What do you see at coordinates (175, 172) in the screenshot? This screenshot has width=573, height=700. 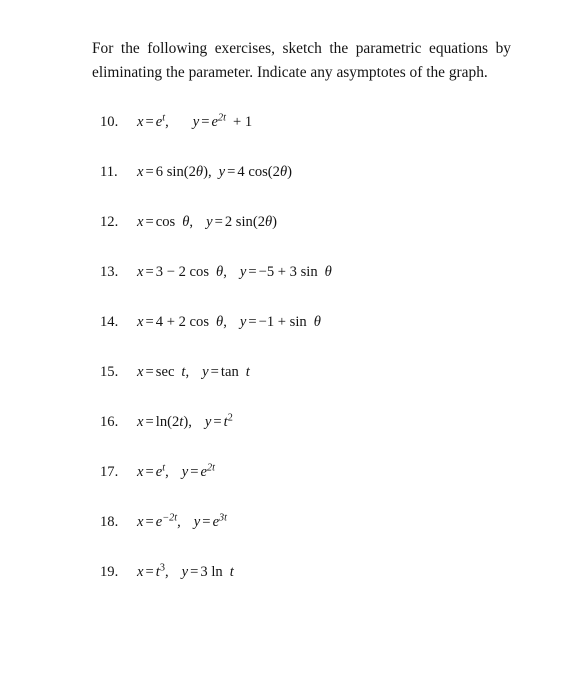 I see `x-body: 6 sin(2` at bounding box center [175, 172].